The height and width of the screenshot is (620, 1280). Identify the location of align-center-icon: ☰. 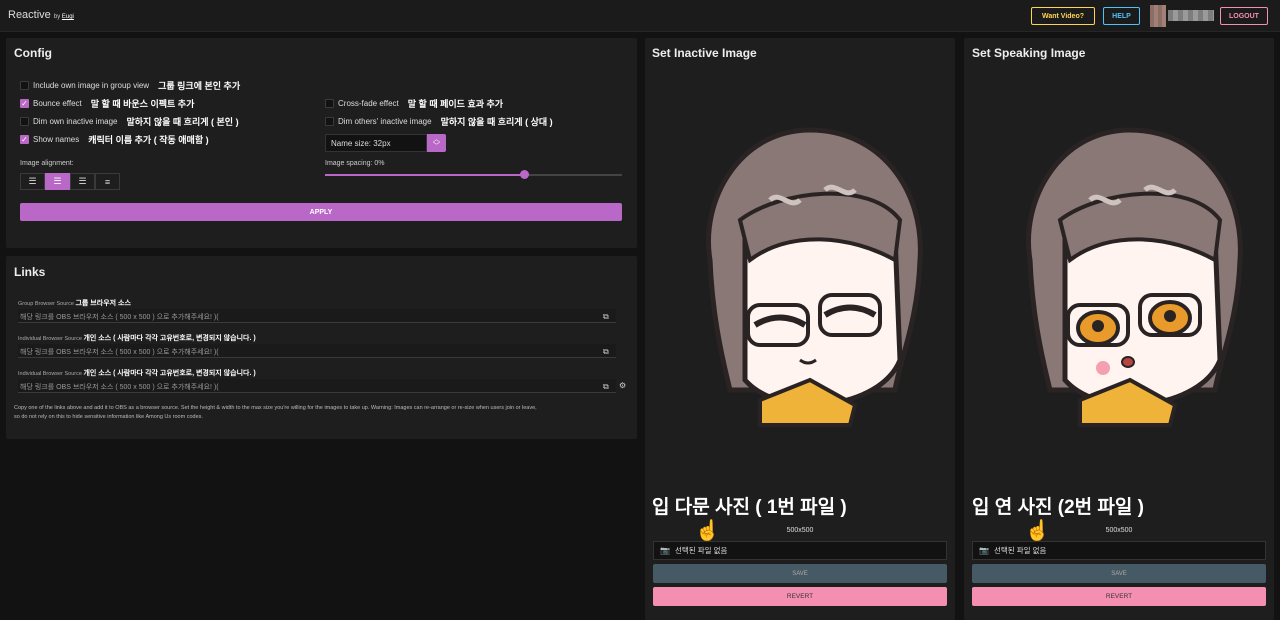
(57, 181).